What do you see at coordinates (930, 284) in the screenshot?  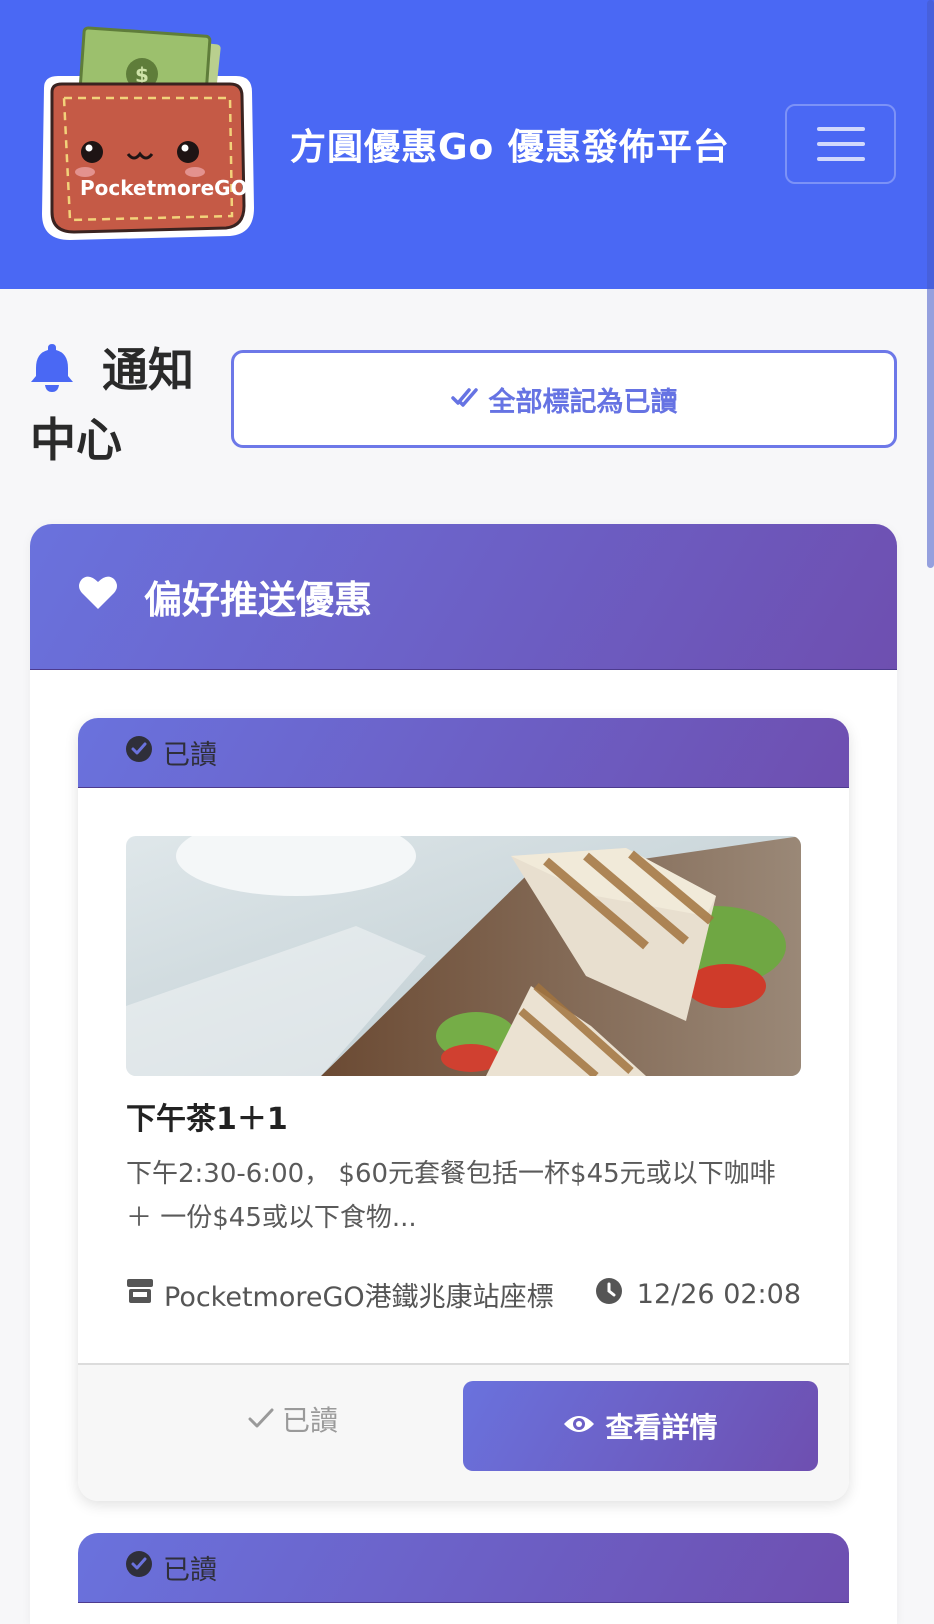 I see `scrollbar-thumb` at bounding box center [930, 284].